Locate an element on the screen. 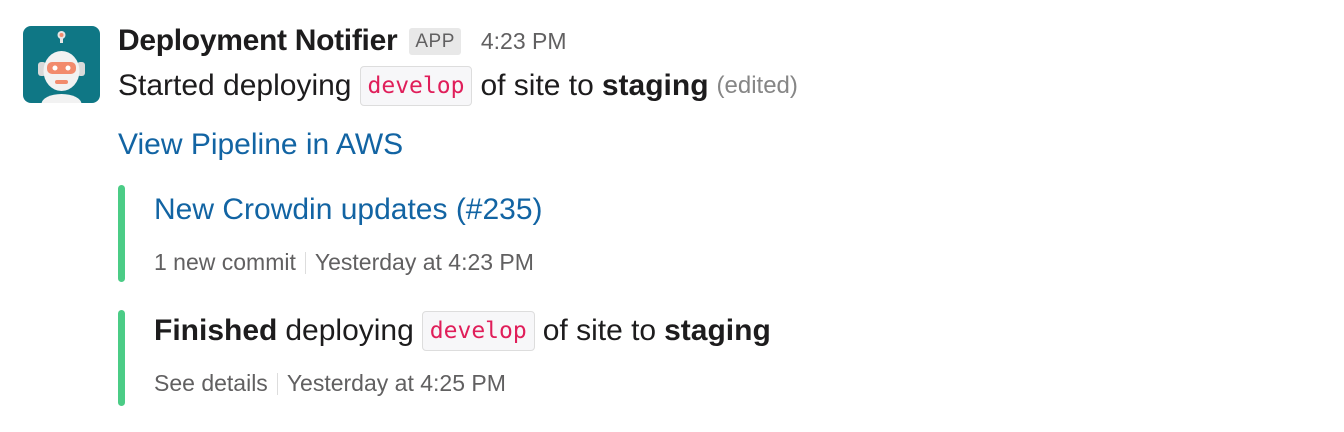 This screenshot has height=432, width=1344. crowdin-updates-link: New Crowdin updates (#235) is located at coordinates (348, 210).